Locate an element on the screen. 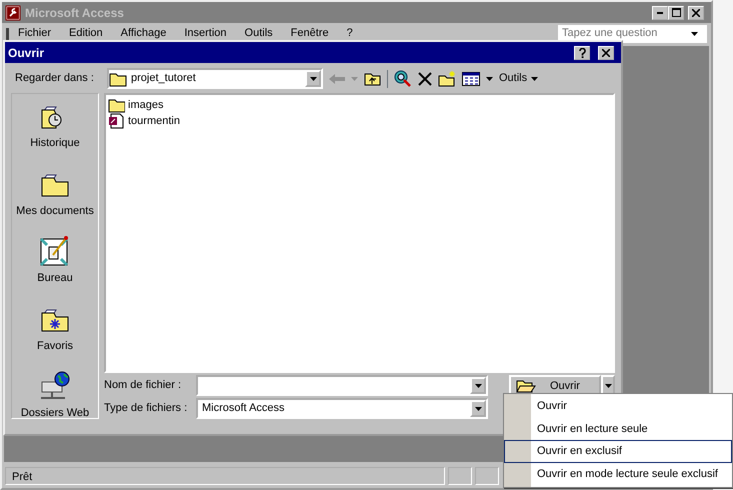  menu-item: Outils is located at coordinates (259, 33).